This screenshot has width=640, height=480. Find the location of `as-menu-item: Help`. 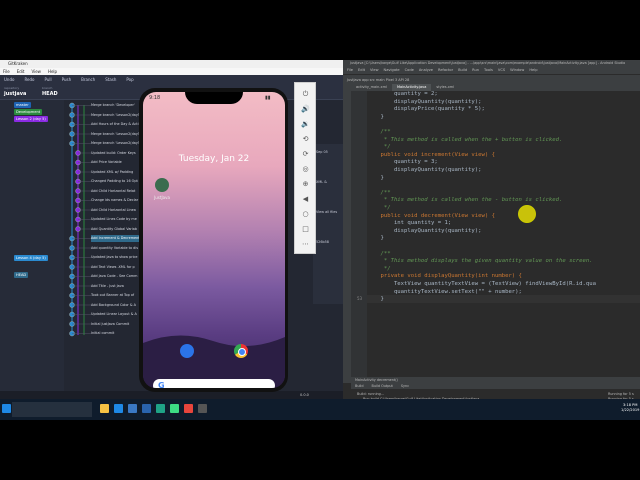

as-menu-item: Help is located at coordinates (533, 70).